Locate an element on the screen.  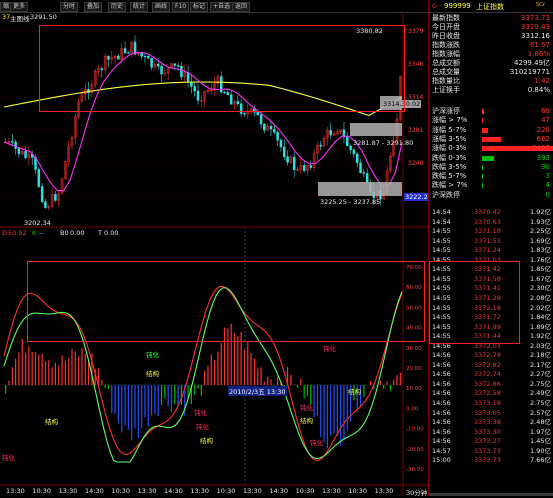
tick-price: 3372.82 is located at coordinates (487, 364).